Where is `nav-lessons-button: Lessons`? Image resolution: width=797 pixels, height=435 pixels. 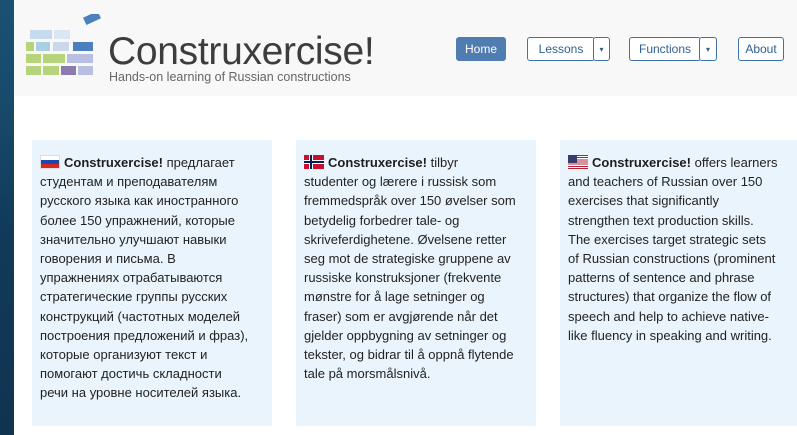
nav-lessons-button: Lessons is located at coordinates (561, 49).